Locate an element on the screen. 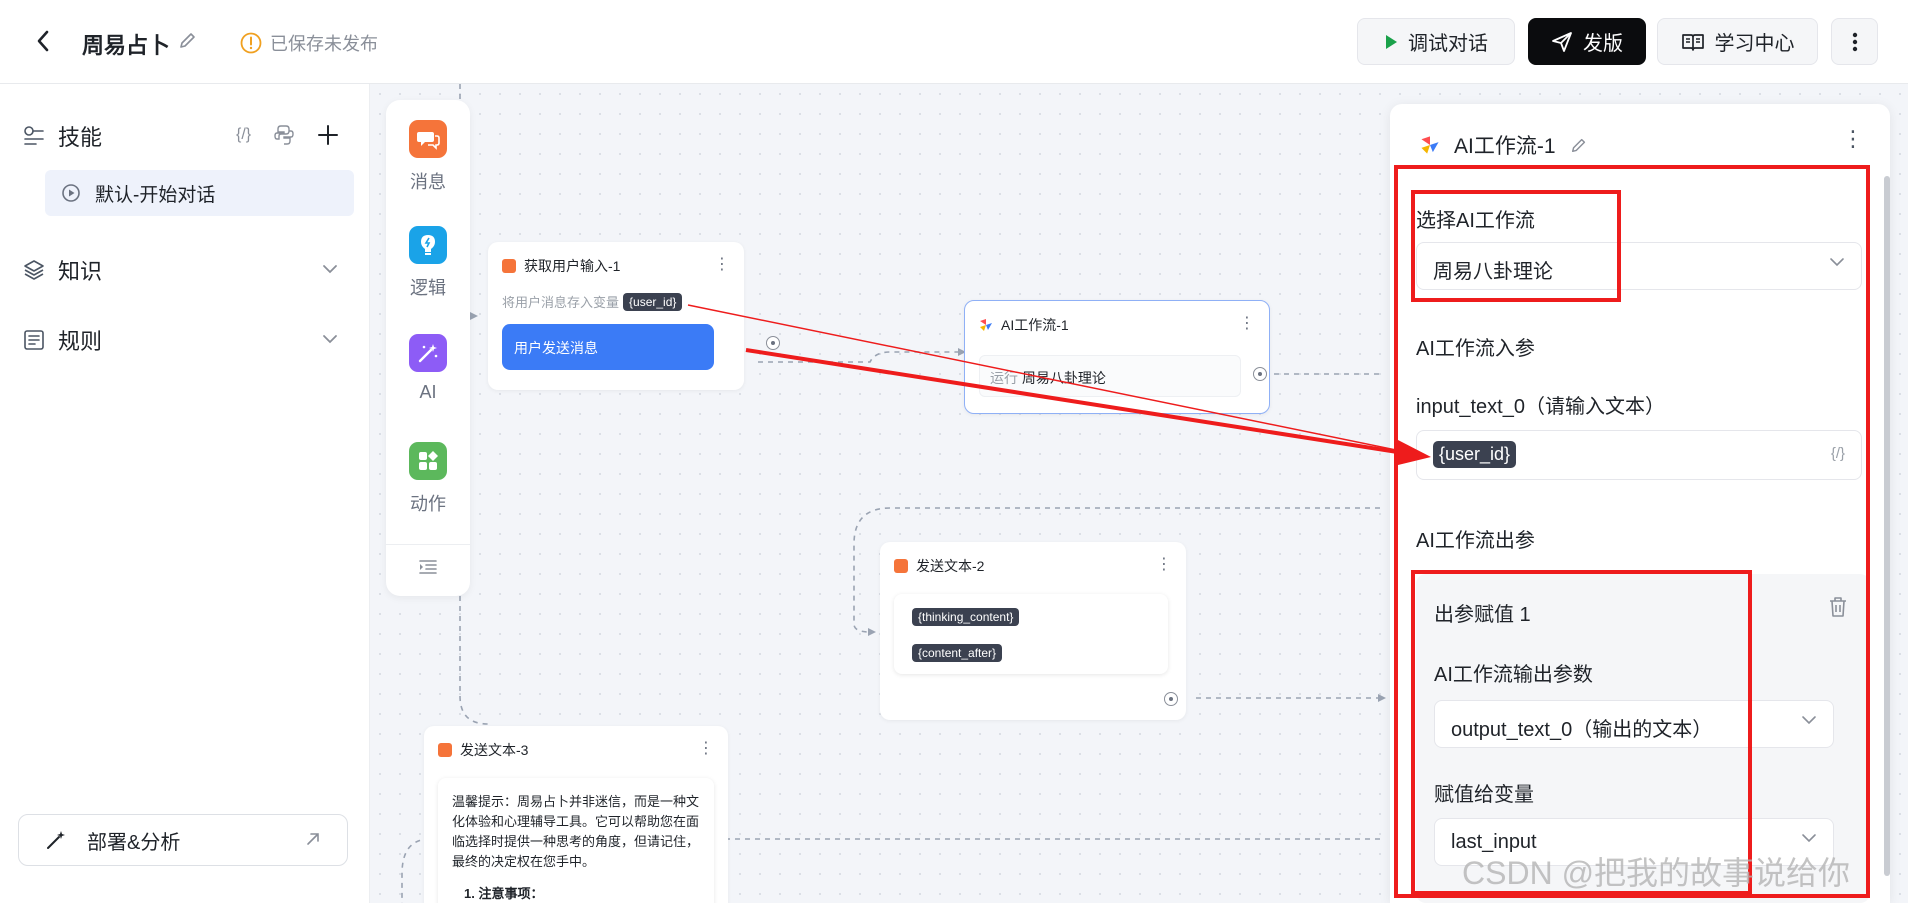 The image size is (1908, 903). book-icon is located at coordinates (1692, 42).